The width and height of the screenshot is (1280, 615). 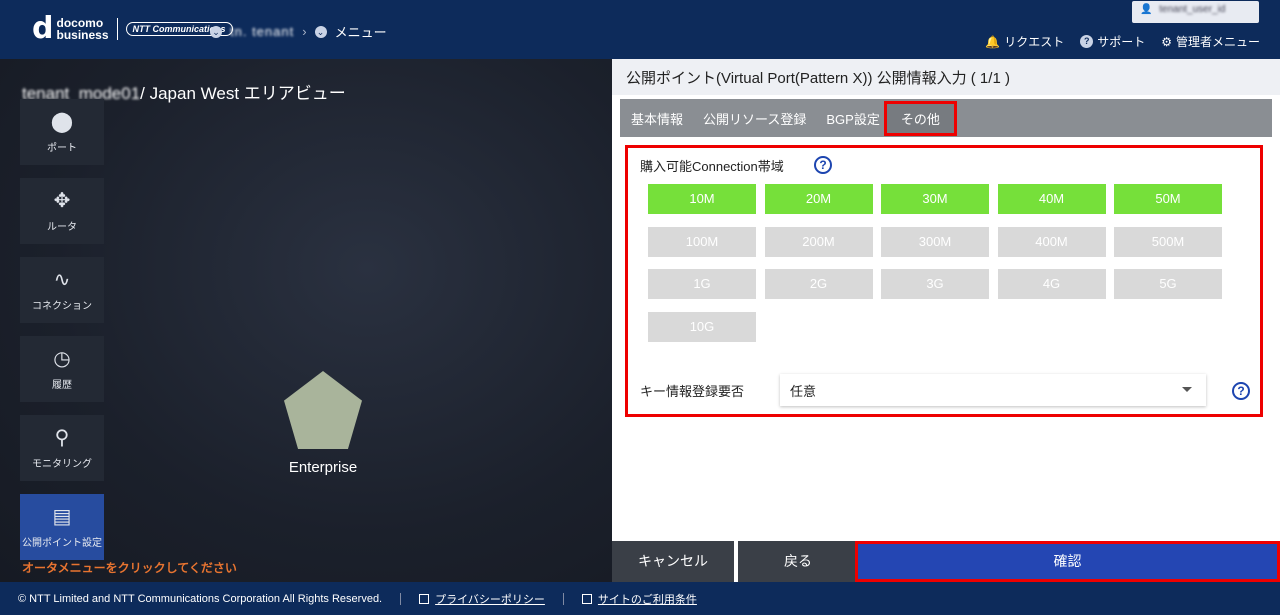 I want to click on side-item-monitoring: ⚲ モニタリング, so click(x=62, y=448).